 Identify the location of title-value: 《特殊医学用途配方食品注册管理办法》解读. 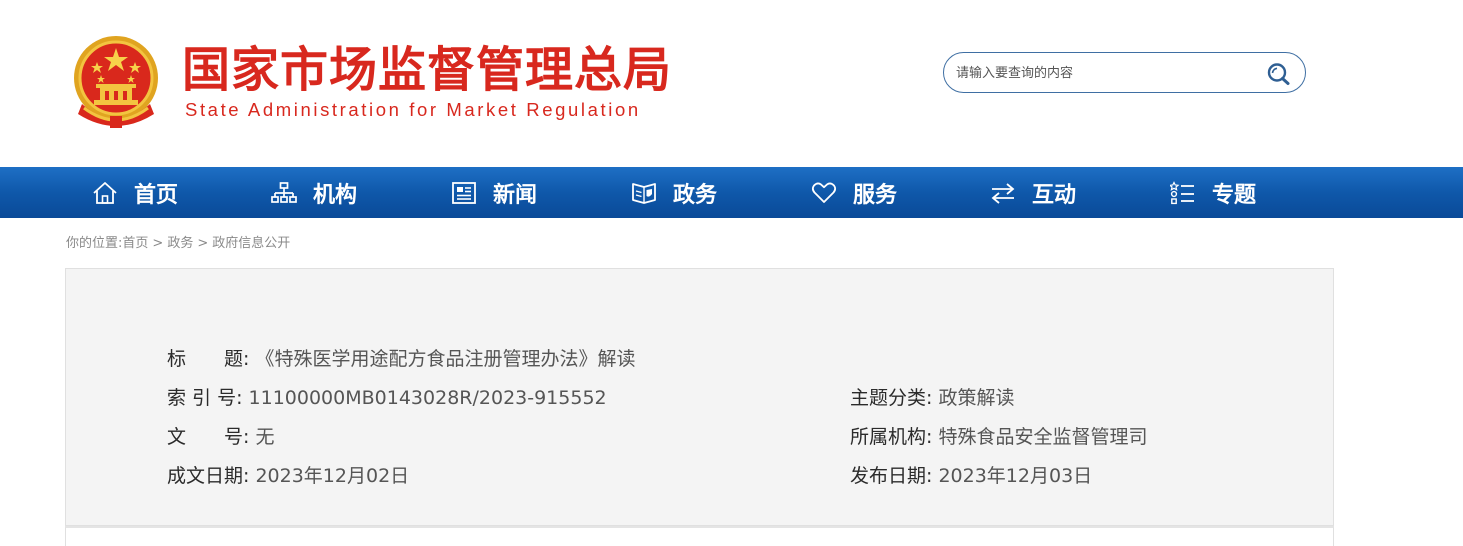
(445, 359).